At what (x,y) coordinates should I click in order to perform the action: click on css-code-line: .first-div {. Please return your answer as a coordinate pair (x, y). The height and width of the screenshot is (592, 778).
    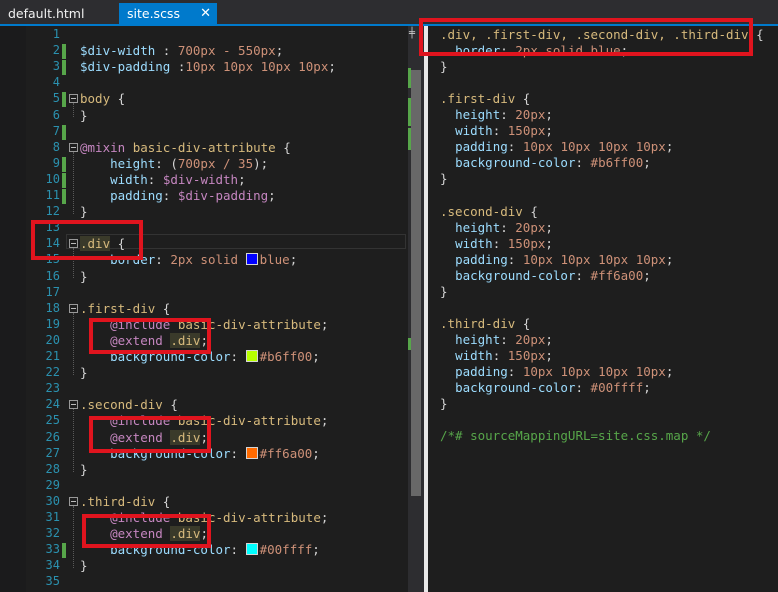
    Looking at the image, I should click on (485, 98).